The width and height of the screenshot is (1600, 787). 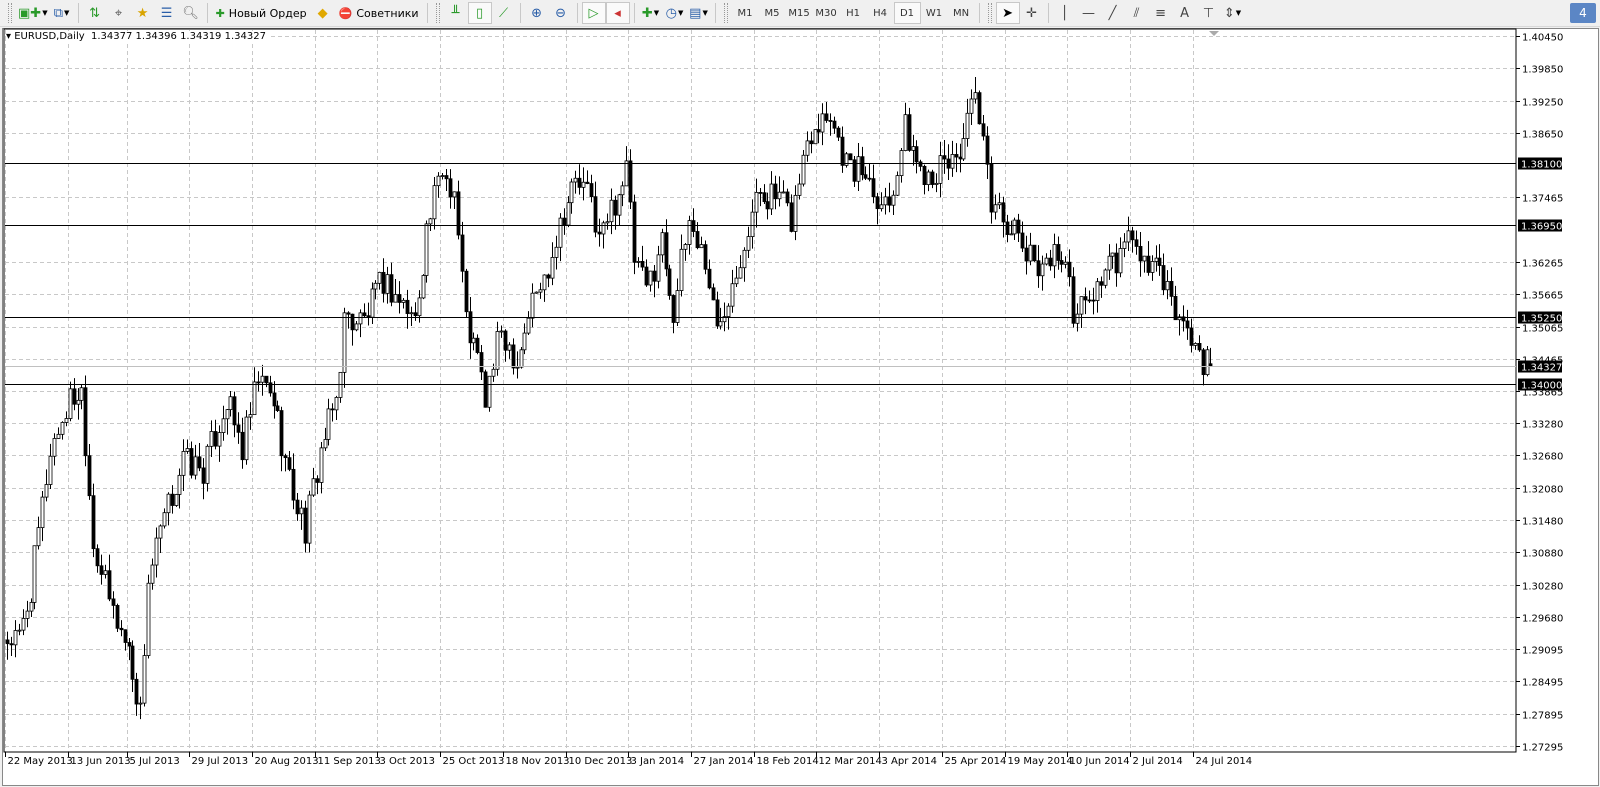 What do you see at coordinates (1100, 761) in the screenshot?
I see `date-axis-label: 10 Jun 2014` at bounding box center [1100, 761].